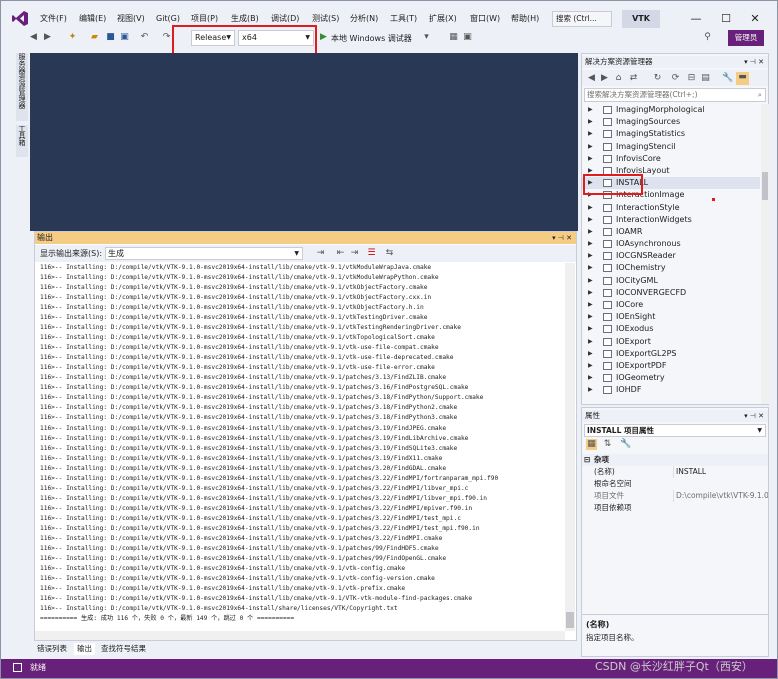 The image size is (778, 679). What do you see at coordinates (426, 37) in the screenshot?
I see `dropdown-arrow-icon: ▾` at bounding box center [426, 37].